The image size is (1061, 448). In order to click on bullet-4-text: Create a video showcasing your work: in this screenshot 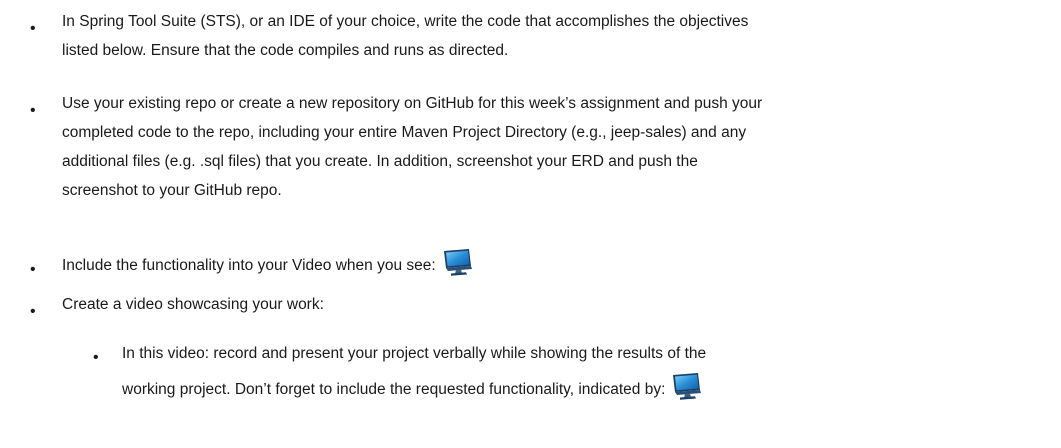, I will do `click(193, 304)`.